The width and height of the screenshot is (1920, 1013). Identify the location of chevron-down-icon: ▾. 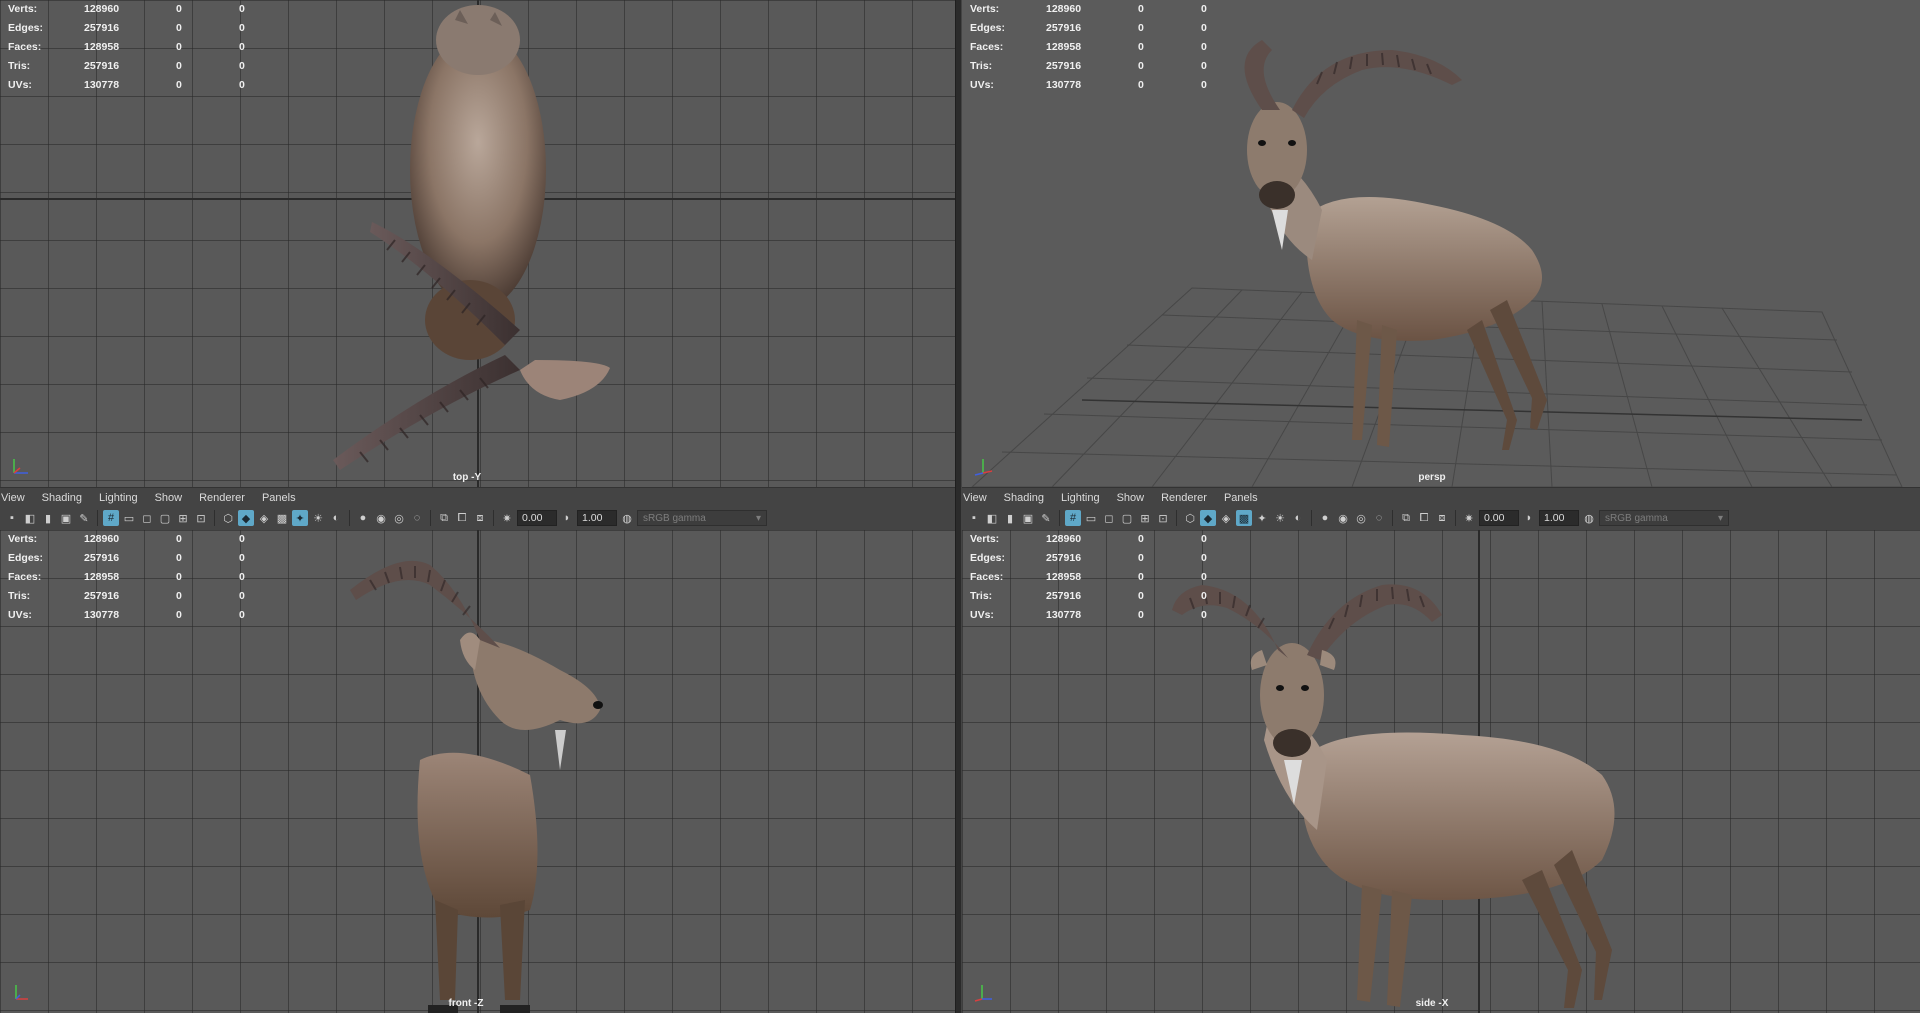
(1720, 518).